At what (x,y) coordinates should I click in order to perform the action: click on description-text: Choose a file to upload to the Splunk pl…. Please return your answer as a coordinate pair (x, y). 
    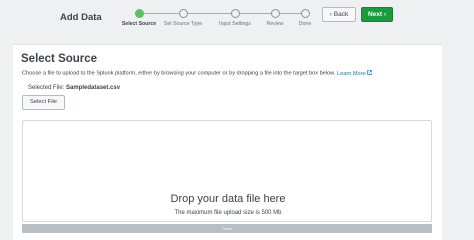
    Looking at the image, I should click on (179, 73).